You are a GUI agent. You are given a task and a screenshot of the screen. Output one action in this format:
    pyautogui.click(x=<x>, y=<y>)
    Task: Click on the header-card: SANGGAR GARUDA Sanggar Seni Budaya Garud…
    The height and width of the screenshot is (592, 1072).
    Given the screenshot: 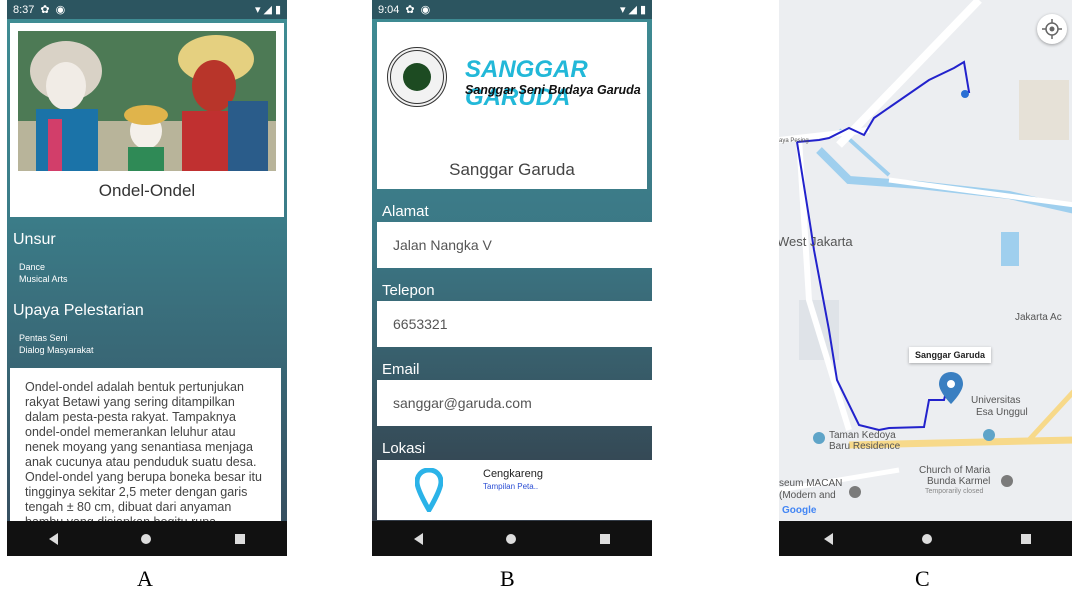 What is the action you would take?
    pyautogui.click(x=512, y=105)
    